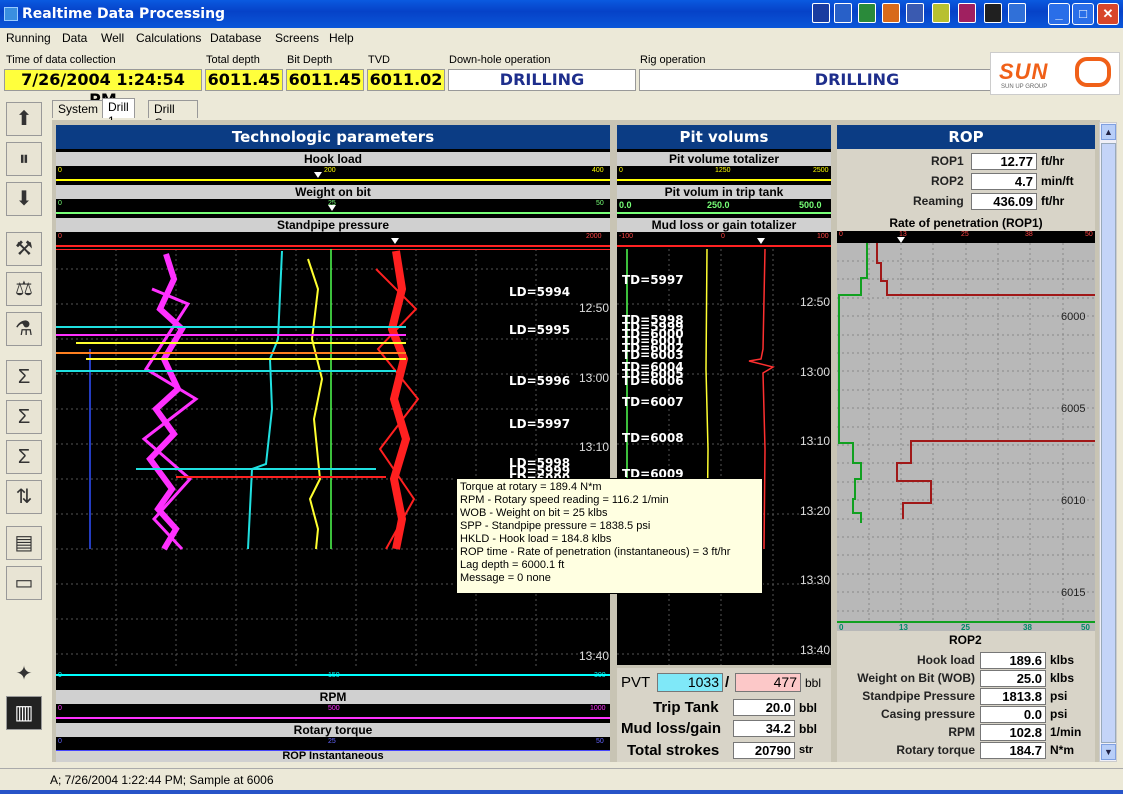 The height and width of the screenshot is (794, 1123). Describe the element at coordinates (333, 207) in the screenshot. I see `wob-scale: 0 25 50` at that location.